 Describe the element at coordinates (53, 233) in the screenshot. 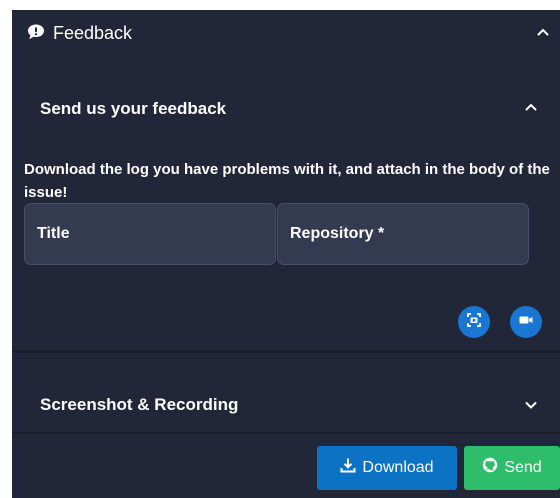

I see `title-field-label: Title` at that location.